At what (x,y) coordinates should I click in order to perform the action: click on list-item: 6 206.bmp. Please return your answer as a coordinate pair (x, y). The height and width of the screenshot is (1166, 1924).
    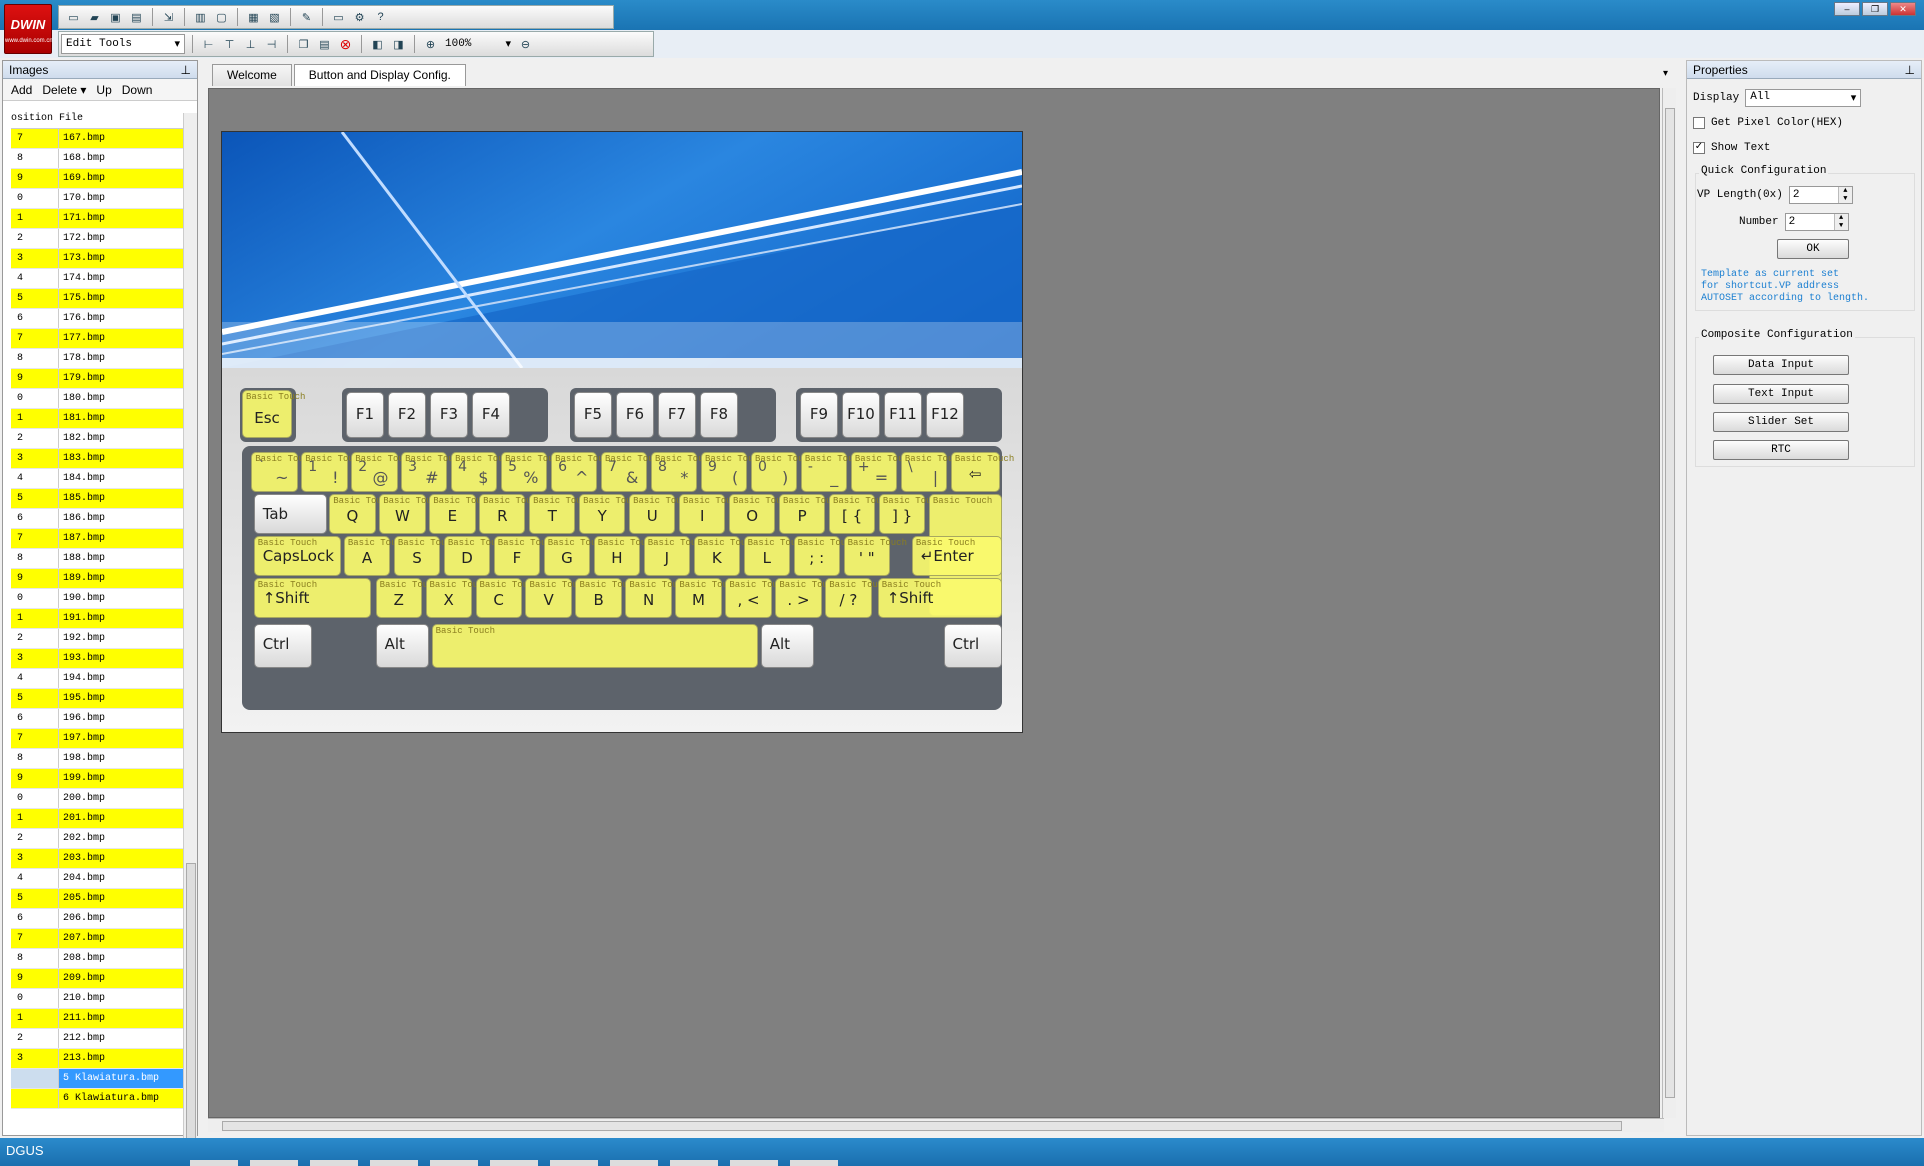
    Looking at the image, I should click on (97, 919).